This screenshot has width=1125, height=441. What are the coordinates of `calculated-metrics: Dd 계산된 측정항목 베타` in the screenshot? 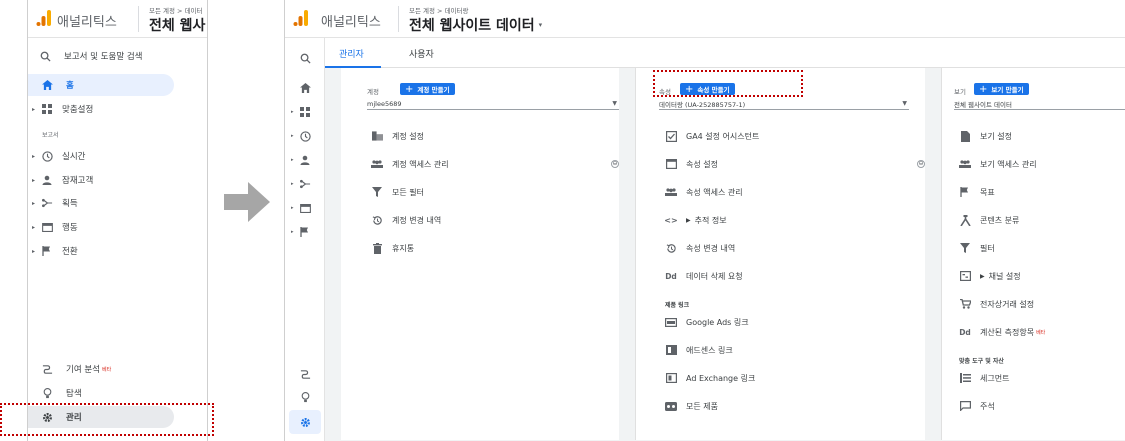 It's located at (1002, 332).